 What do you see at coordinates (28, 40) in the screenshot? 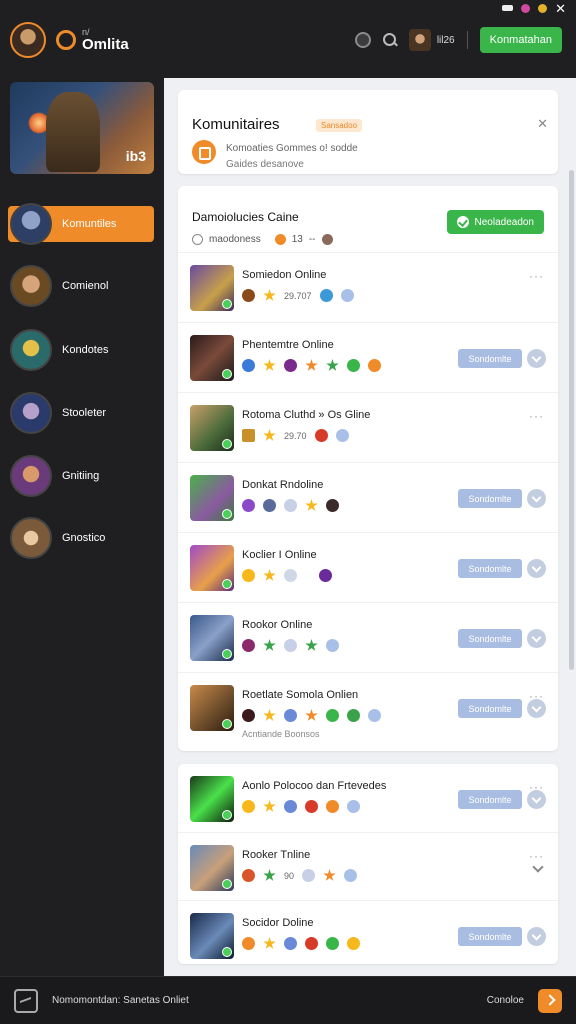
I see `profile-avatar` at bounding box center [28, 40].